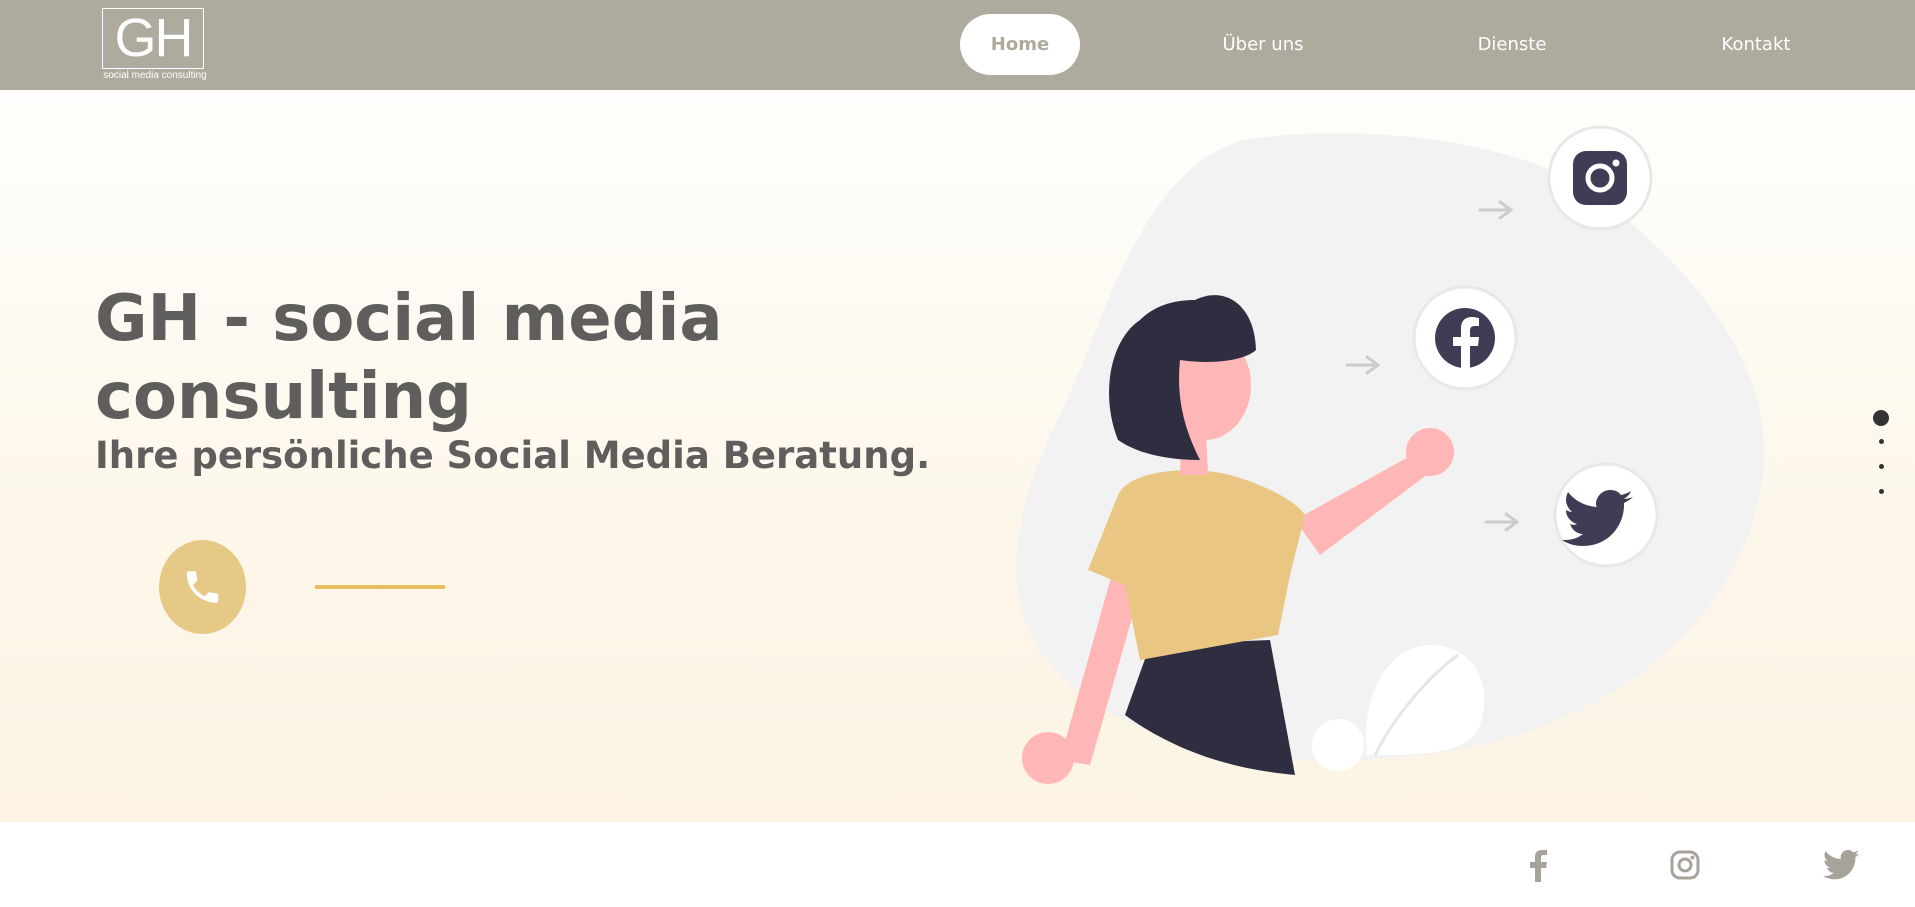 Image resolution: width=1915 pixels, height=907 pixels. I want to click on phone-icon, so click(202, 587).